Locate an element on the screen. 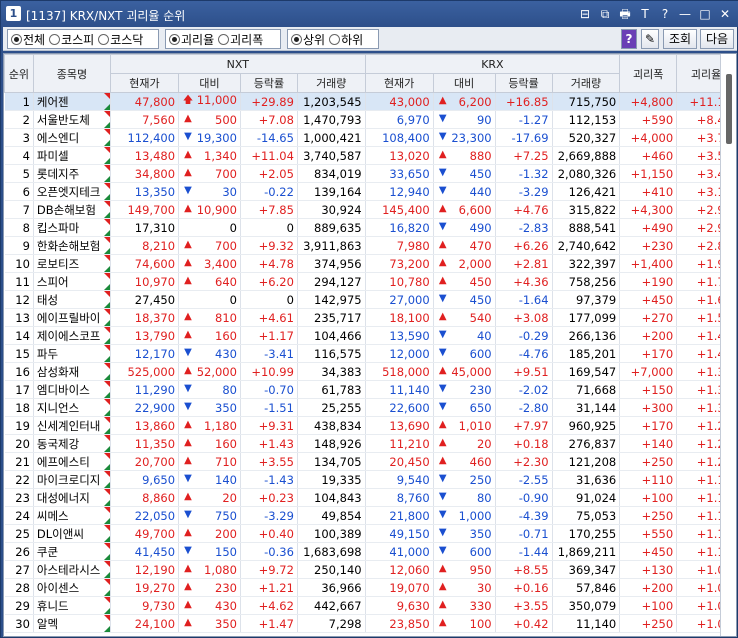 The image size is (738, 638). stock-name-label: 파두 is located at coordinates (47, 354).